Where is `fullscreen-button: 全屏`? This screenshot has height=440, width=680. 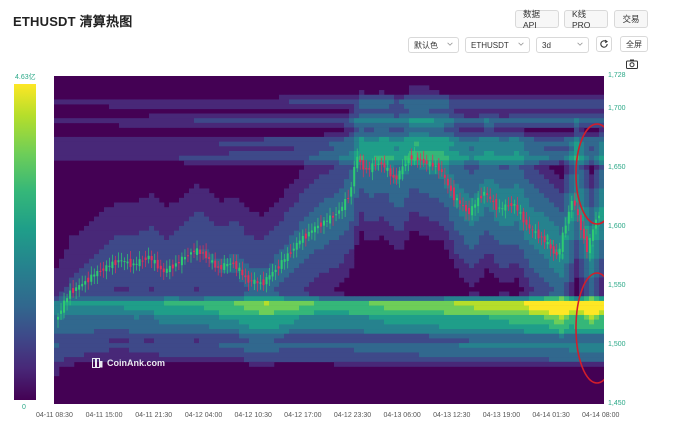 fullscreen-button: 全屏 is located at coordinates (634, 44).